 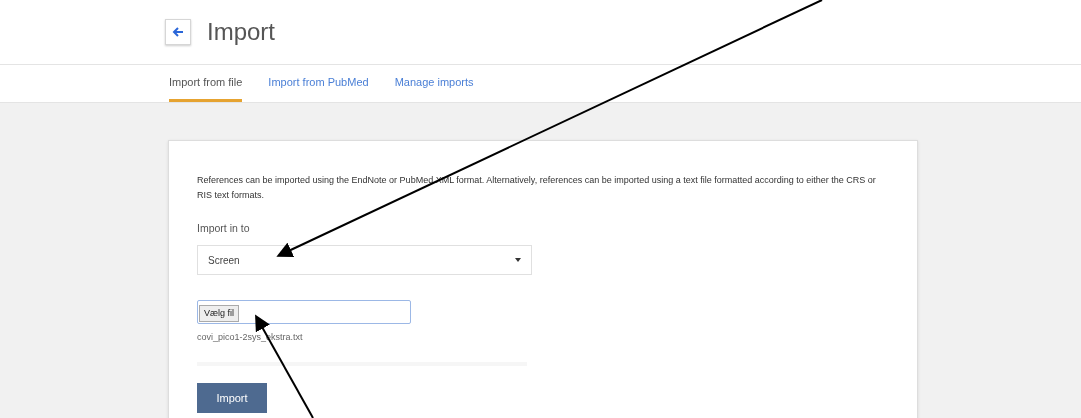 I want to click on back-button, so click(x=178, y=32).